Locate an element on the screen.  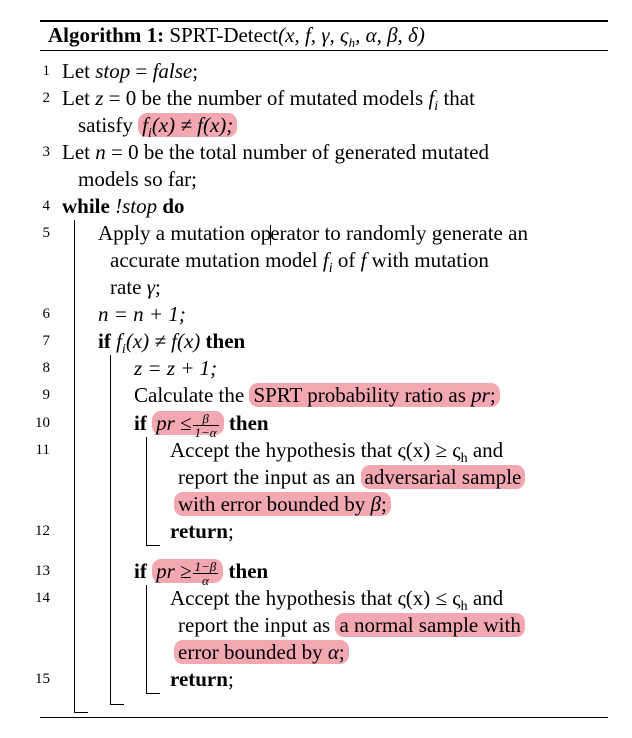
text: that is located at coordinates (456, 98).